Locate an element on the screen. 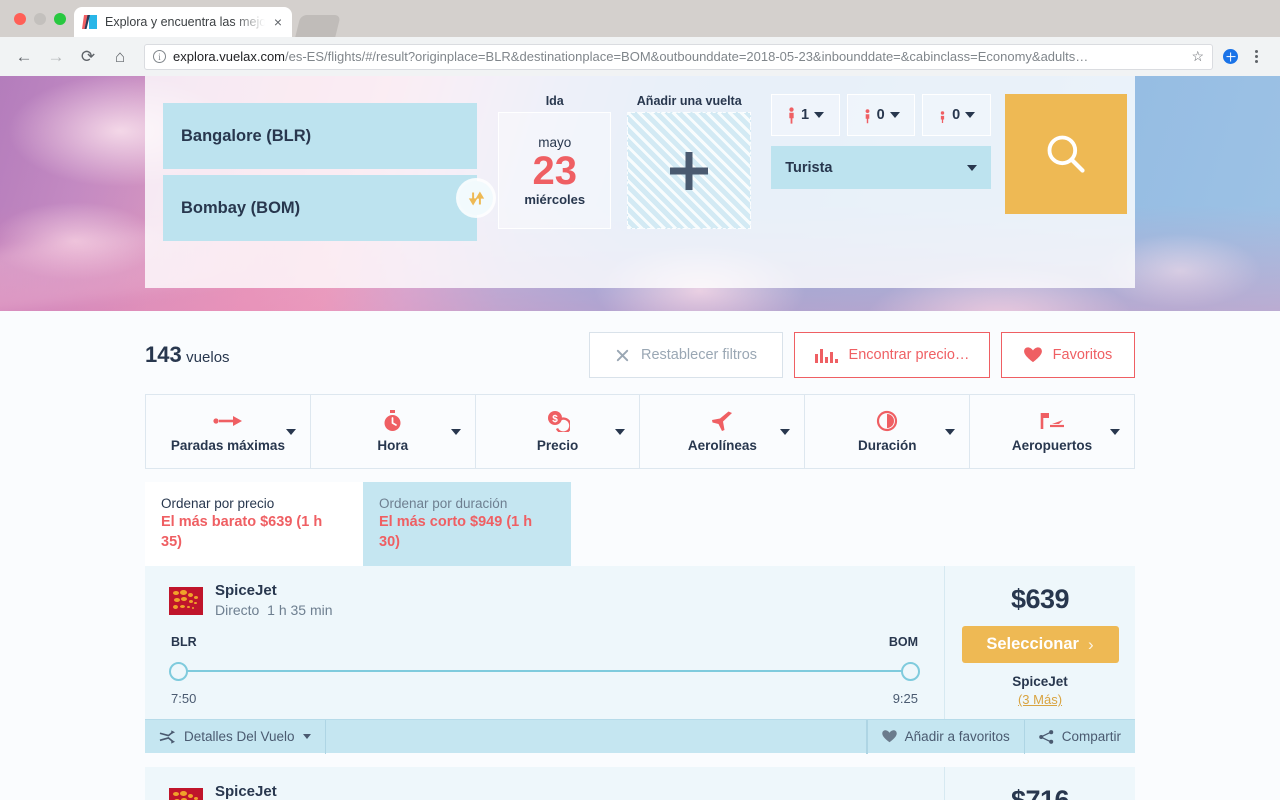  minimize-window-button is located at coordinates (40, 18).